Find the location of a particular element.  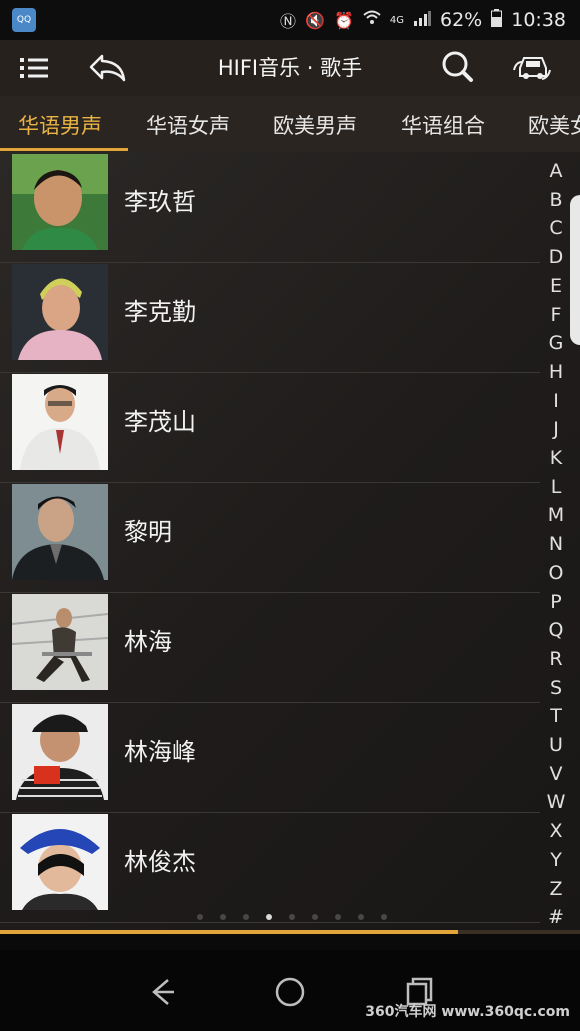

page-indicator is located at coordinates (290, 917).